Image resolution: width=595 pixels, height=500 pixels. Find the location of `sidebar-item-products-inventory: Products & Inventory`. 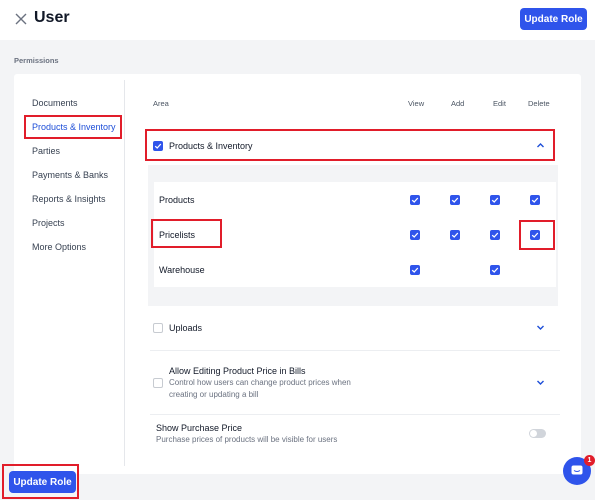

sidebar-item-products-inventory: Products & Inventory is located at coordinates (74, 127).